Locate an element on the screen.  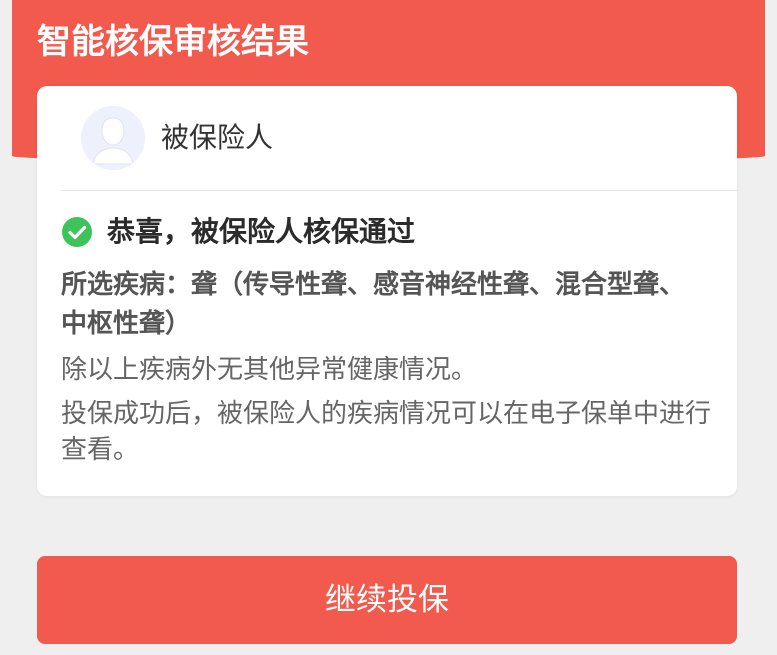
insured-person-row: 被保险人 is located at coordinates (387, 138).